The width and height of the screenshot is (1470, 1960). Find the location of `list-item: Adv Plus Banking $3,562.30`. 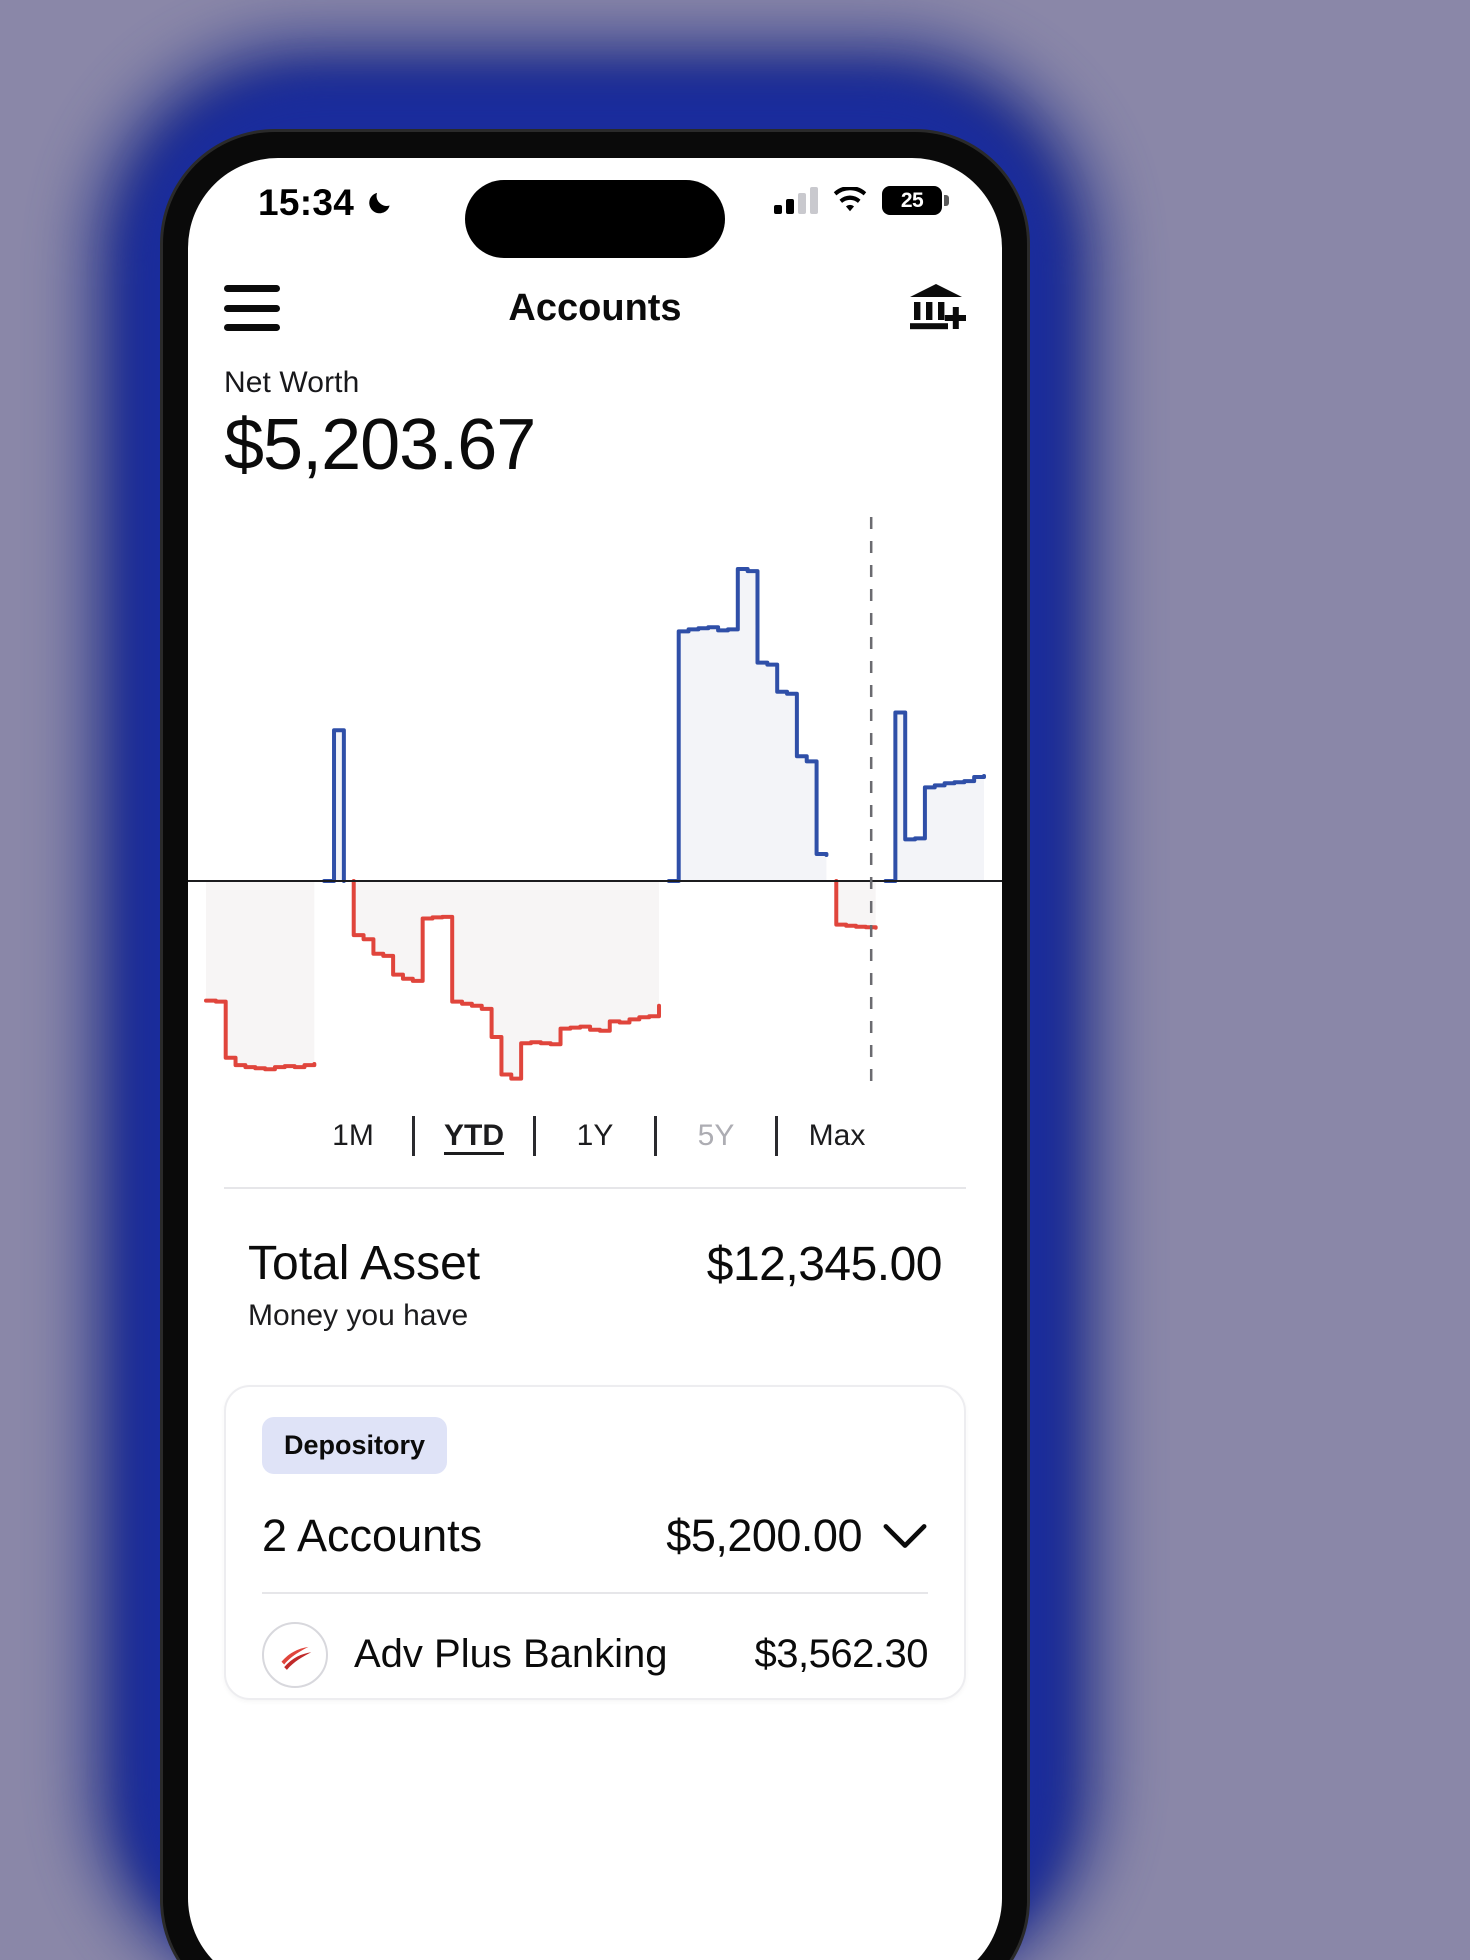

list-item: Adv Plus Banking $3,562.30 is located at coordinates (595, 1646).